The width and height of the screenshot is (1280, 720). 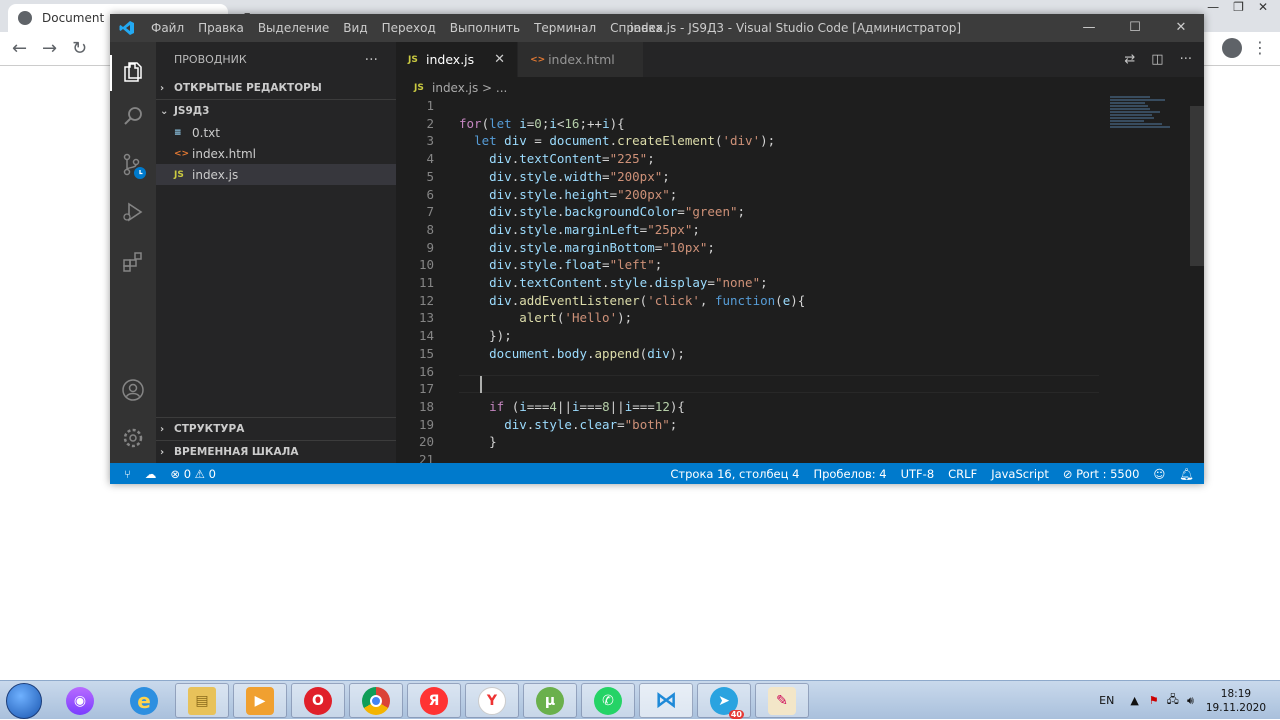 I want to click on problems-indicator: ⊗ 0 ⚠ 0, so click(x=193, y=474).